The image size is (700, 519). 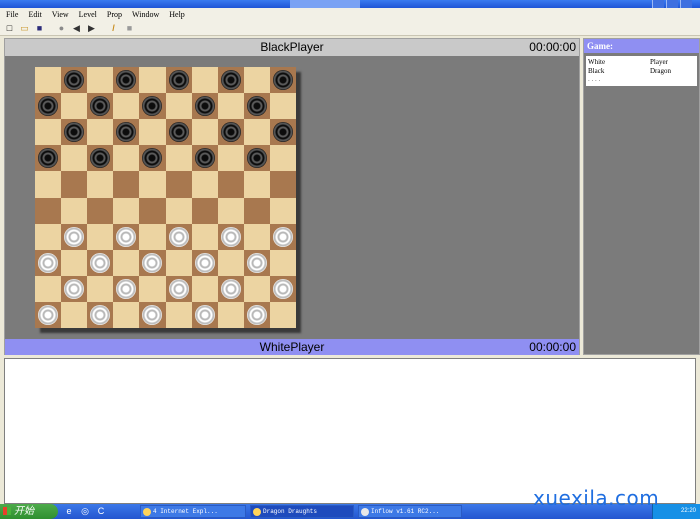 What do you see at coordinates (113, 28) in the screenshot?
I see `pencil-icon: /` at bounding box center [113, 28].